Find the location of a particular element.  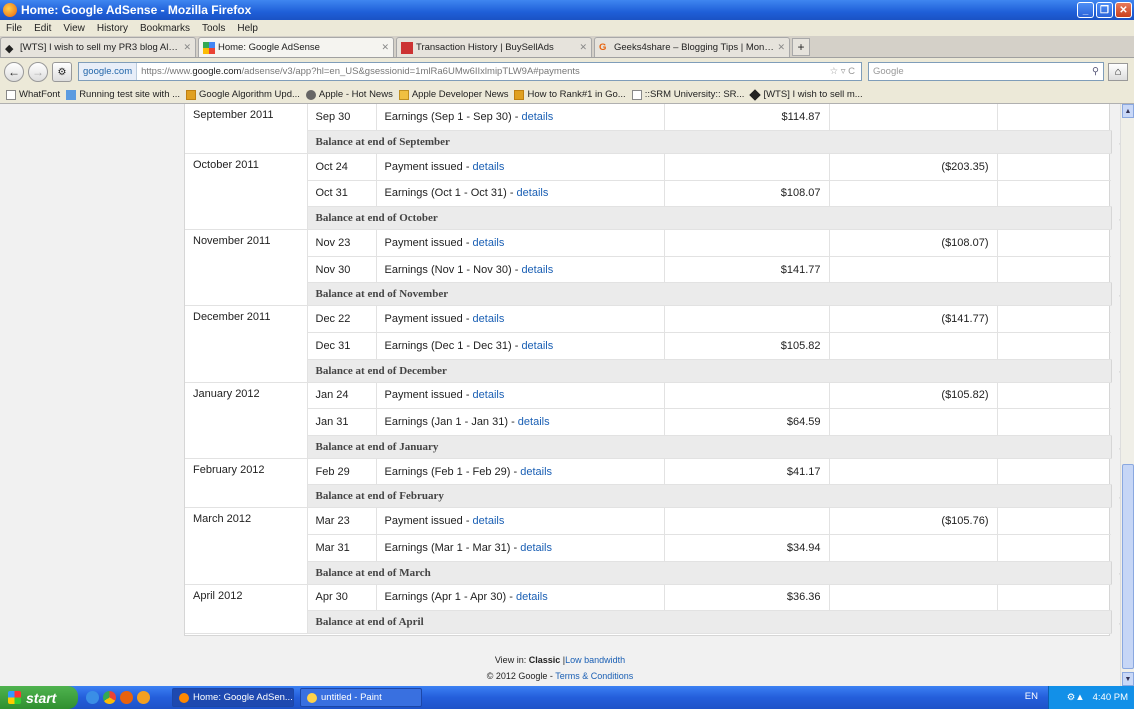

taskbar-item-paint: untitled - Paint is located at coordinates (361, 697).